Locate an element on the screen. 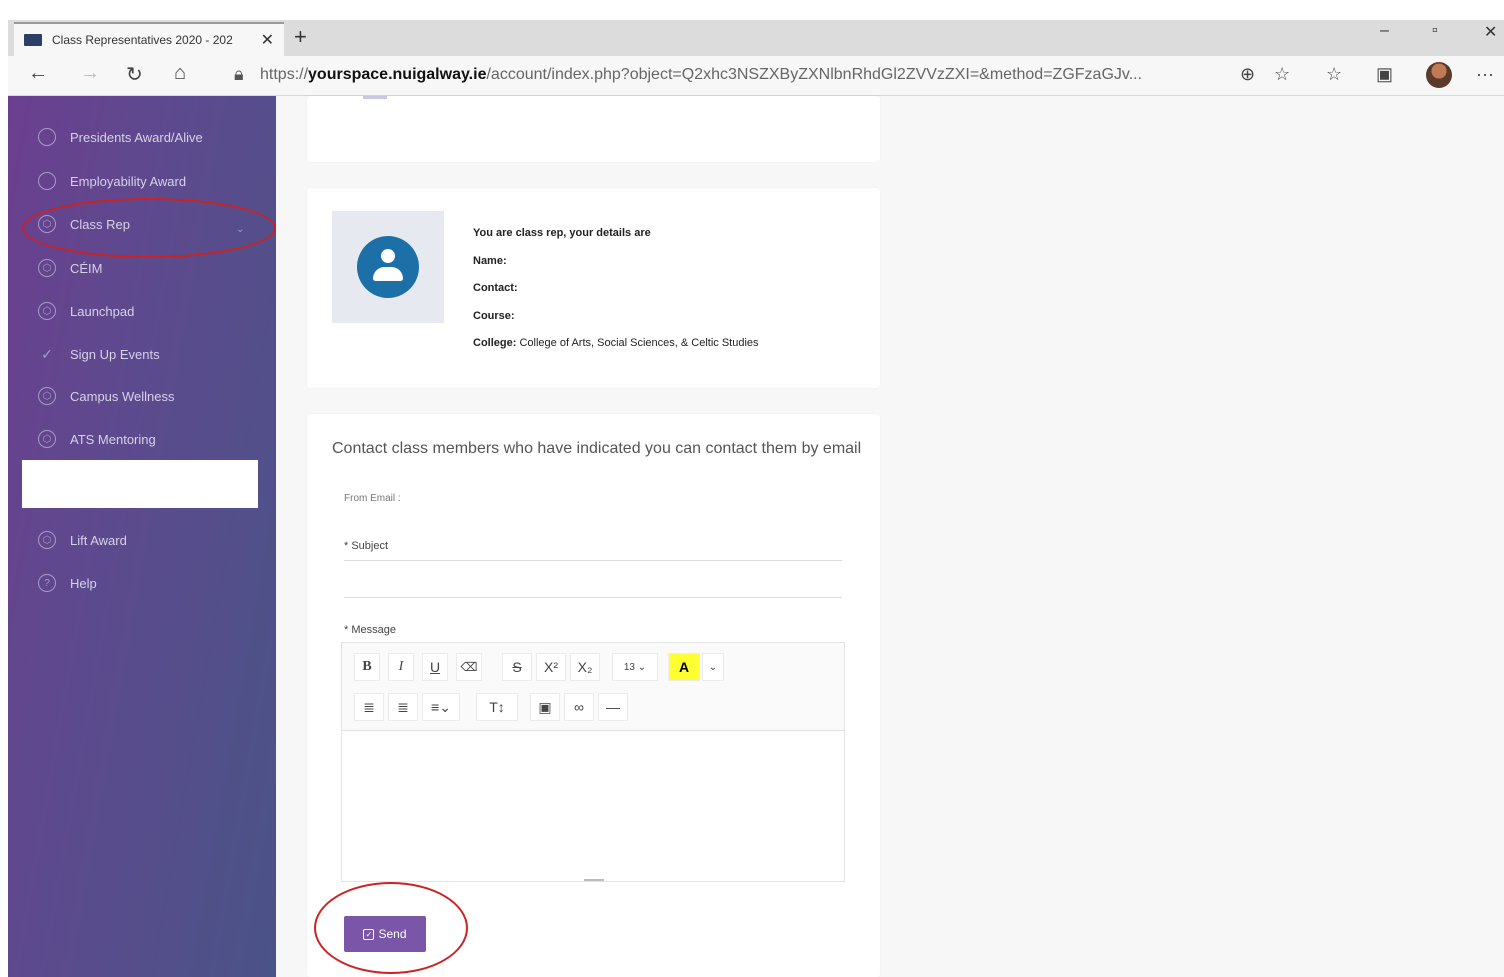  avatar-head is located at coordinates (388, 256).